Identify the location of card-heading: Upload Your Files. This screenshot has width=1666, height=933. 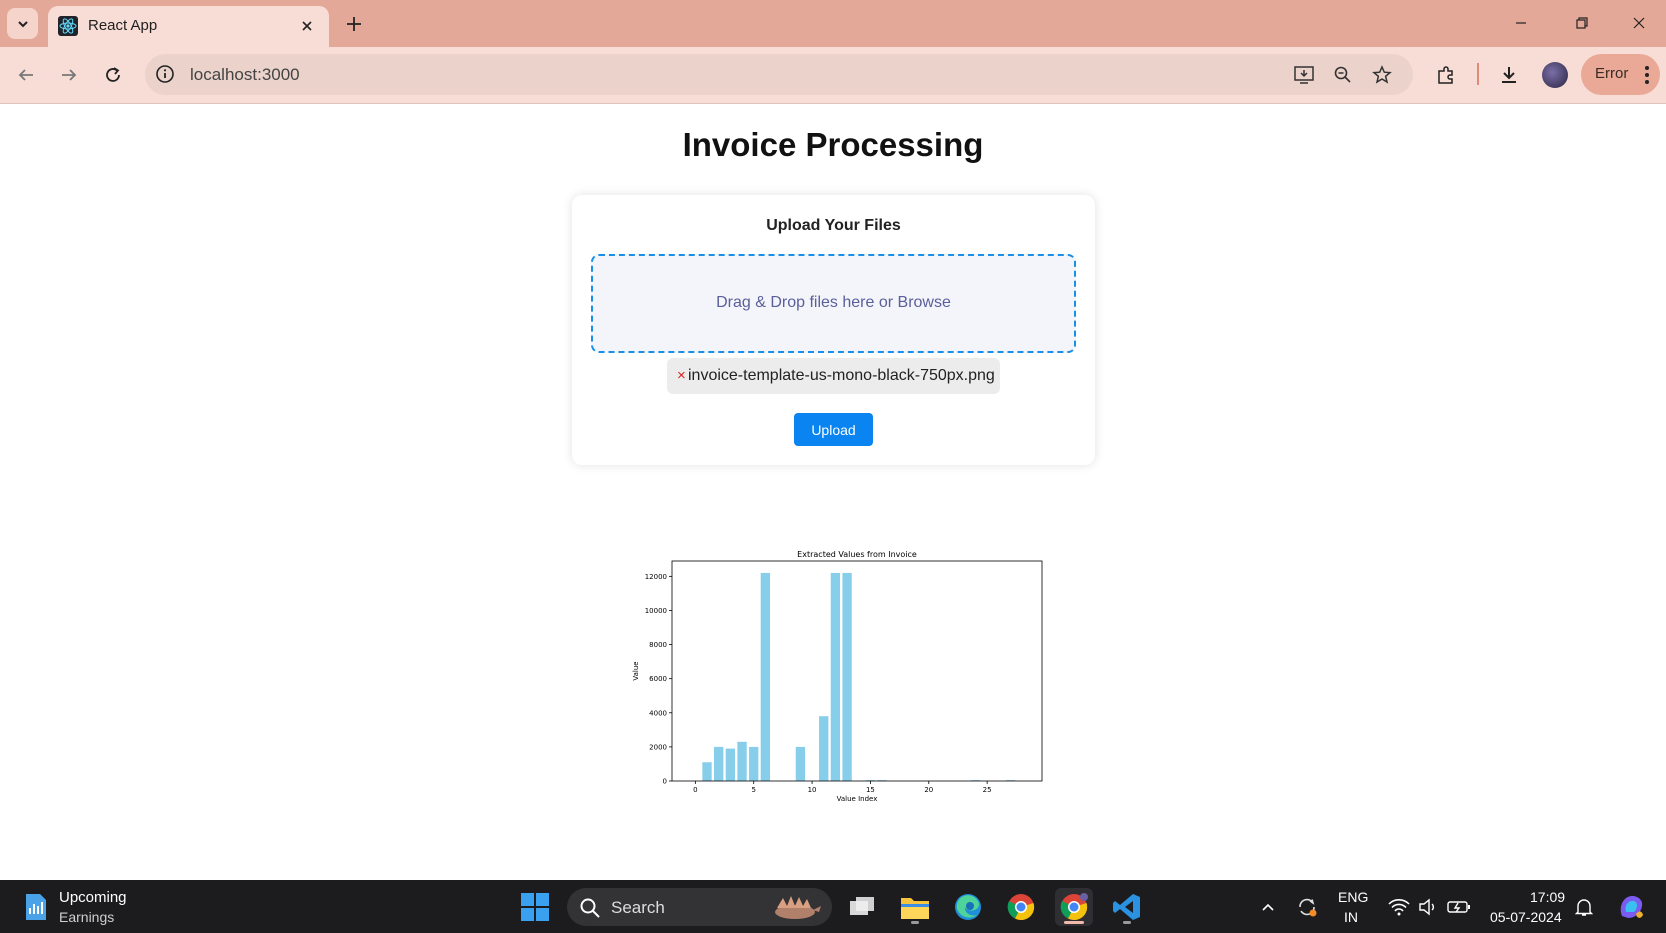
(833, 225).